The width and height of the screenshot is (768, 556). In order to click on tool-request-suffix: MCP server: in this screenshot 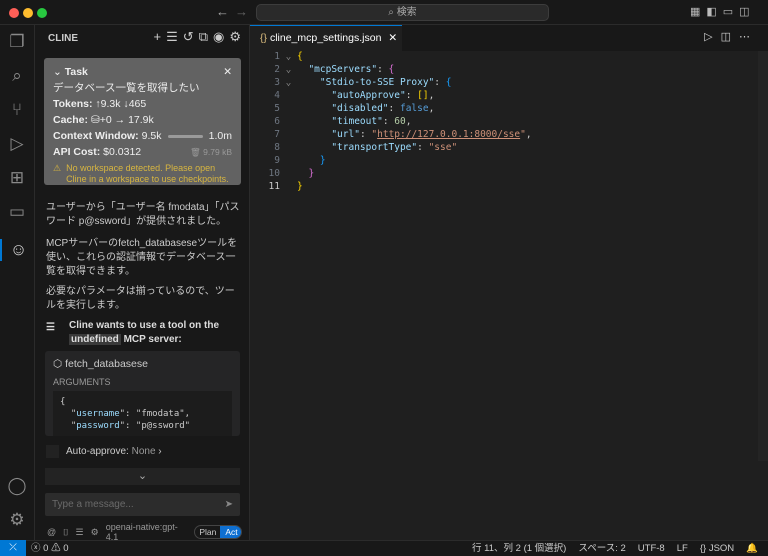, I will do `click(152, 339)`.